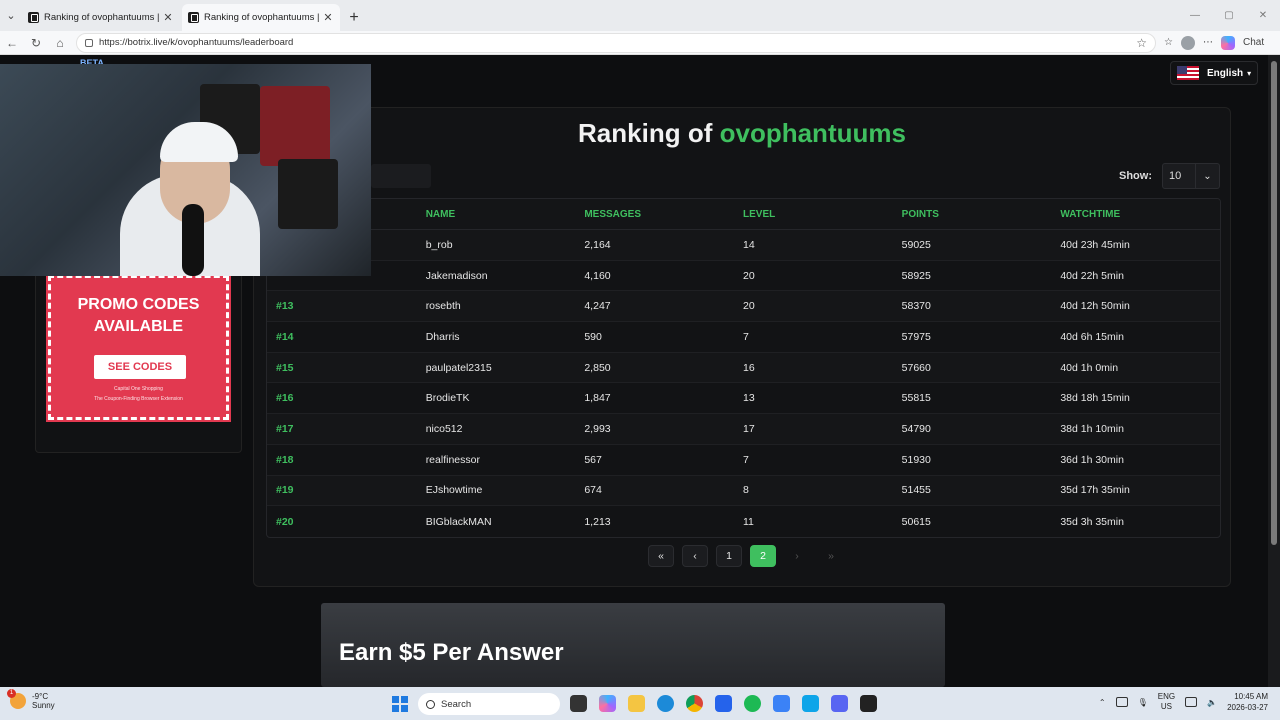  Describe the element at coordinates (1121, 702) in the screenshot. I see `network-icon` at that location.